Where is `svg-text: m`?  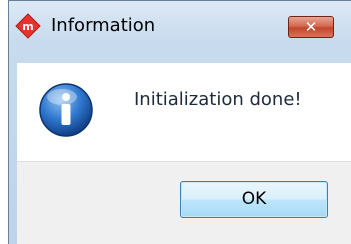 svg-text: m is located at coordinates (27, 26).